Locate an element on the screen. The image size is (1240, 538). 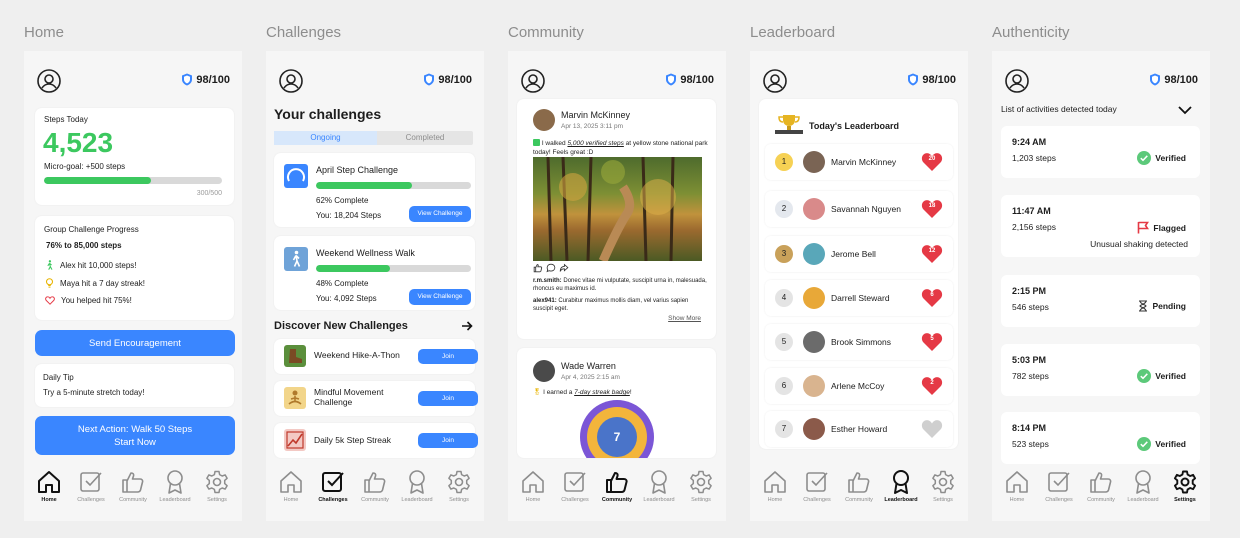
heart-icon: 5 is located at coordinates (932, 342).